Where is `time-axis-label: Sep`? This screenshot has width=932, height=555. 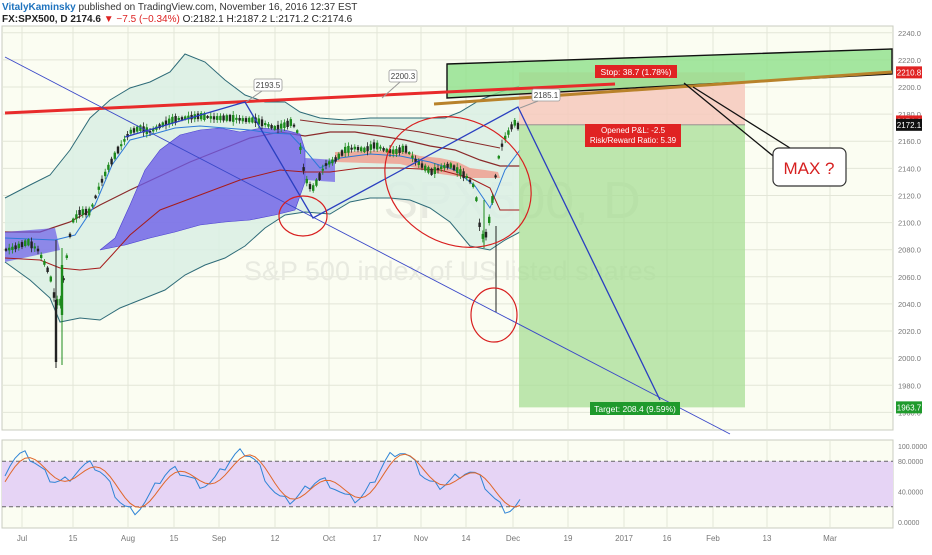 time-axis-label: Sep is located at coordinates (219, 538).